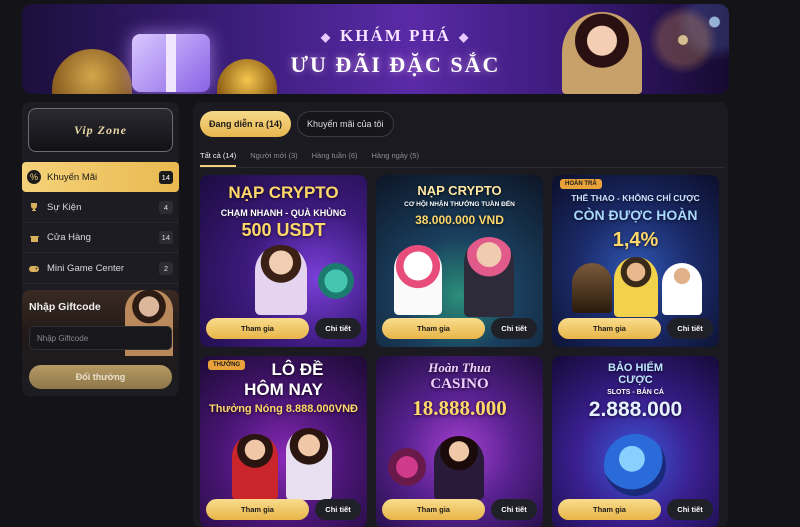 This screenshot has height=527, width=800. Describe the element at coordinates (100, 238) in the screenshot. I see `sidebar-item-cua-hang: Cửa Hàng 14` at that location.